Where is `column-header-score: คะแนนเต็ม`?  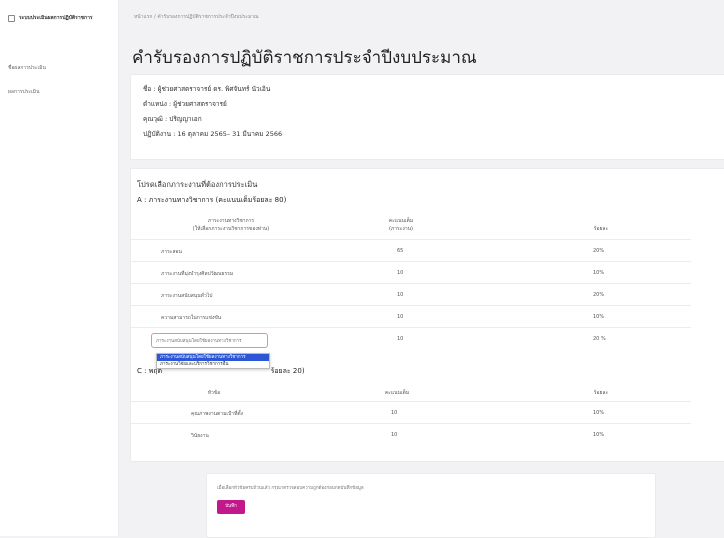
column-header-score: คะแนนเต็ม is located at coordinates (397, 393).